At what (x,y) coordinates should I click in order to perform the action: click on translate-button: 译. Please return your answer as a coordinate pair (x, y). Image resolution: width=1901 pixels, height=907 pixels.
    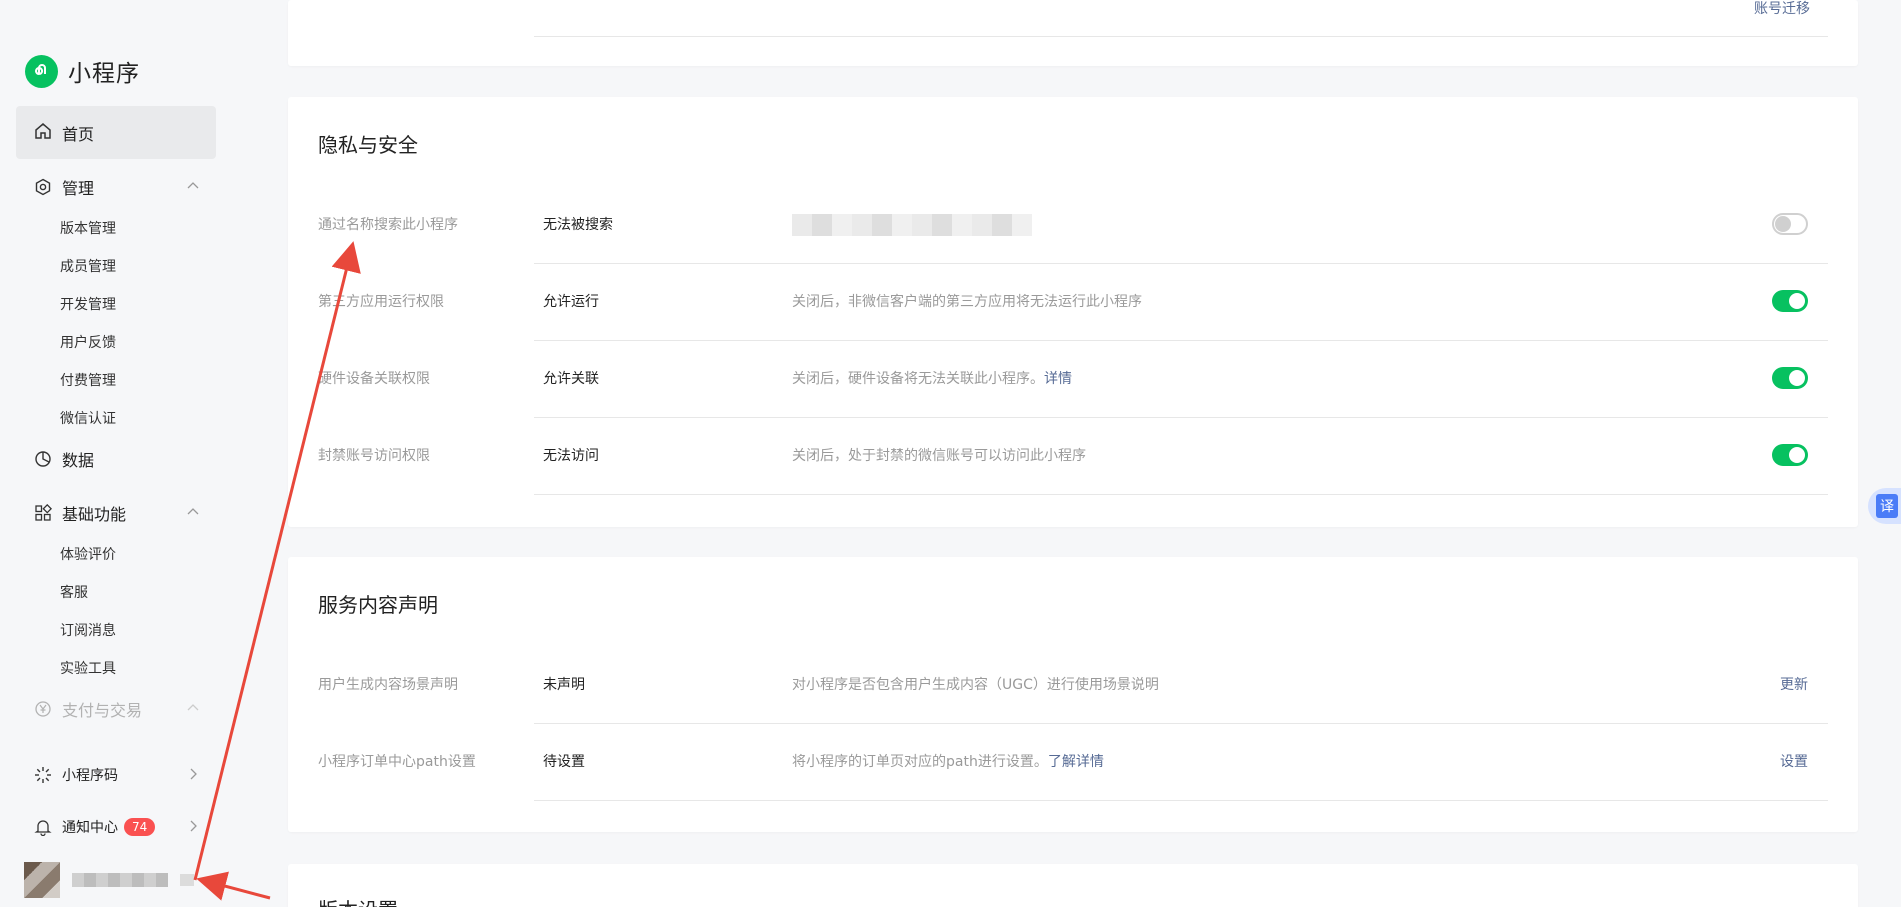
    Looking at the image, I should click on (1884, 506).